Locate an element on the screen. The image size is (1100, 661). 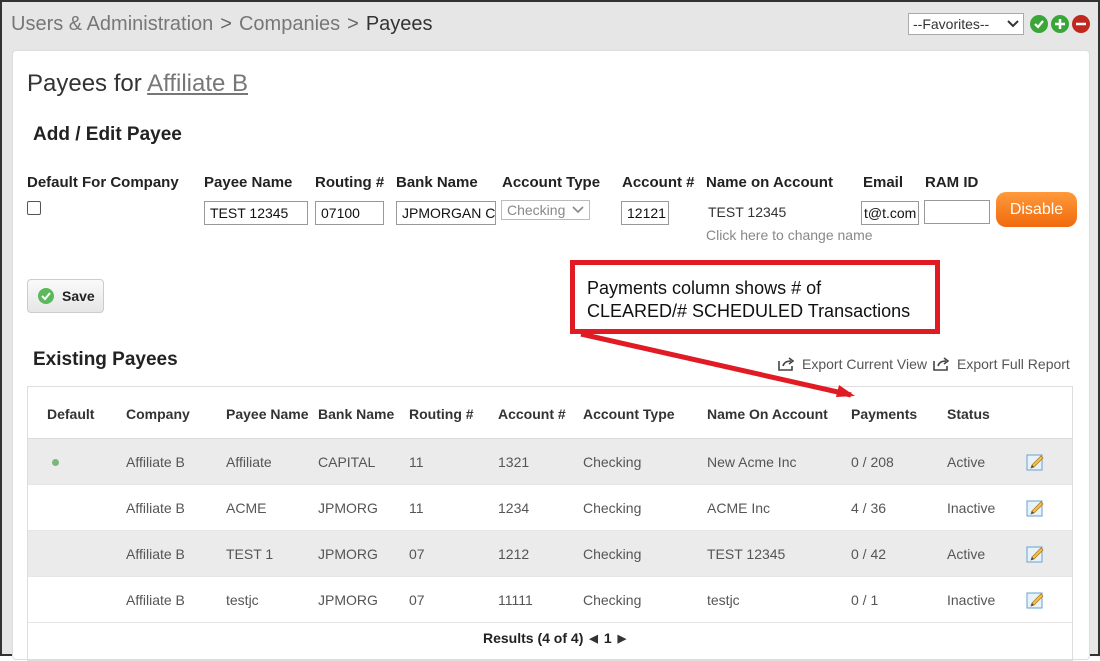
page-number: 1 is located at coordinates (608, 638).